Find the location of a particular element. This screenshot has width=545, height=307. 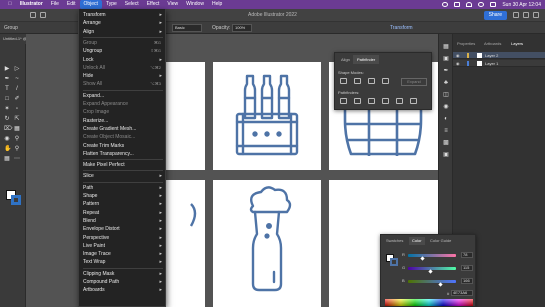

cloud-icon is located at coordinates (536, 15).